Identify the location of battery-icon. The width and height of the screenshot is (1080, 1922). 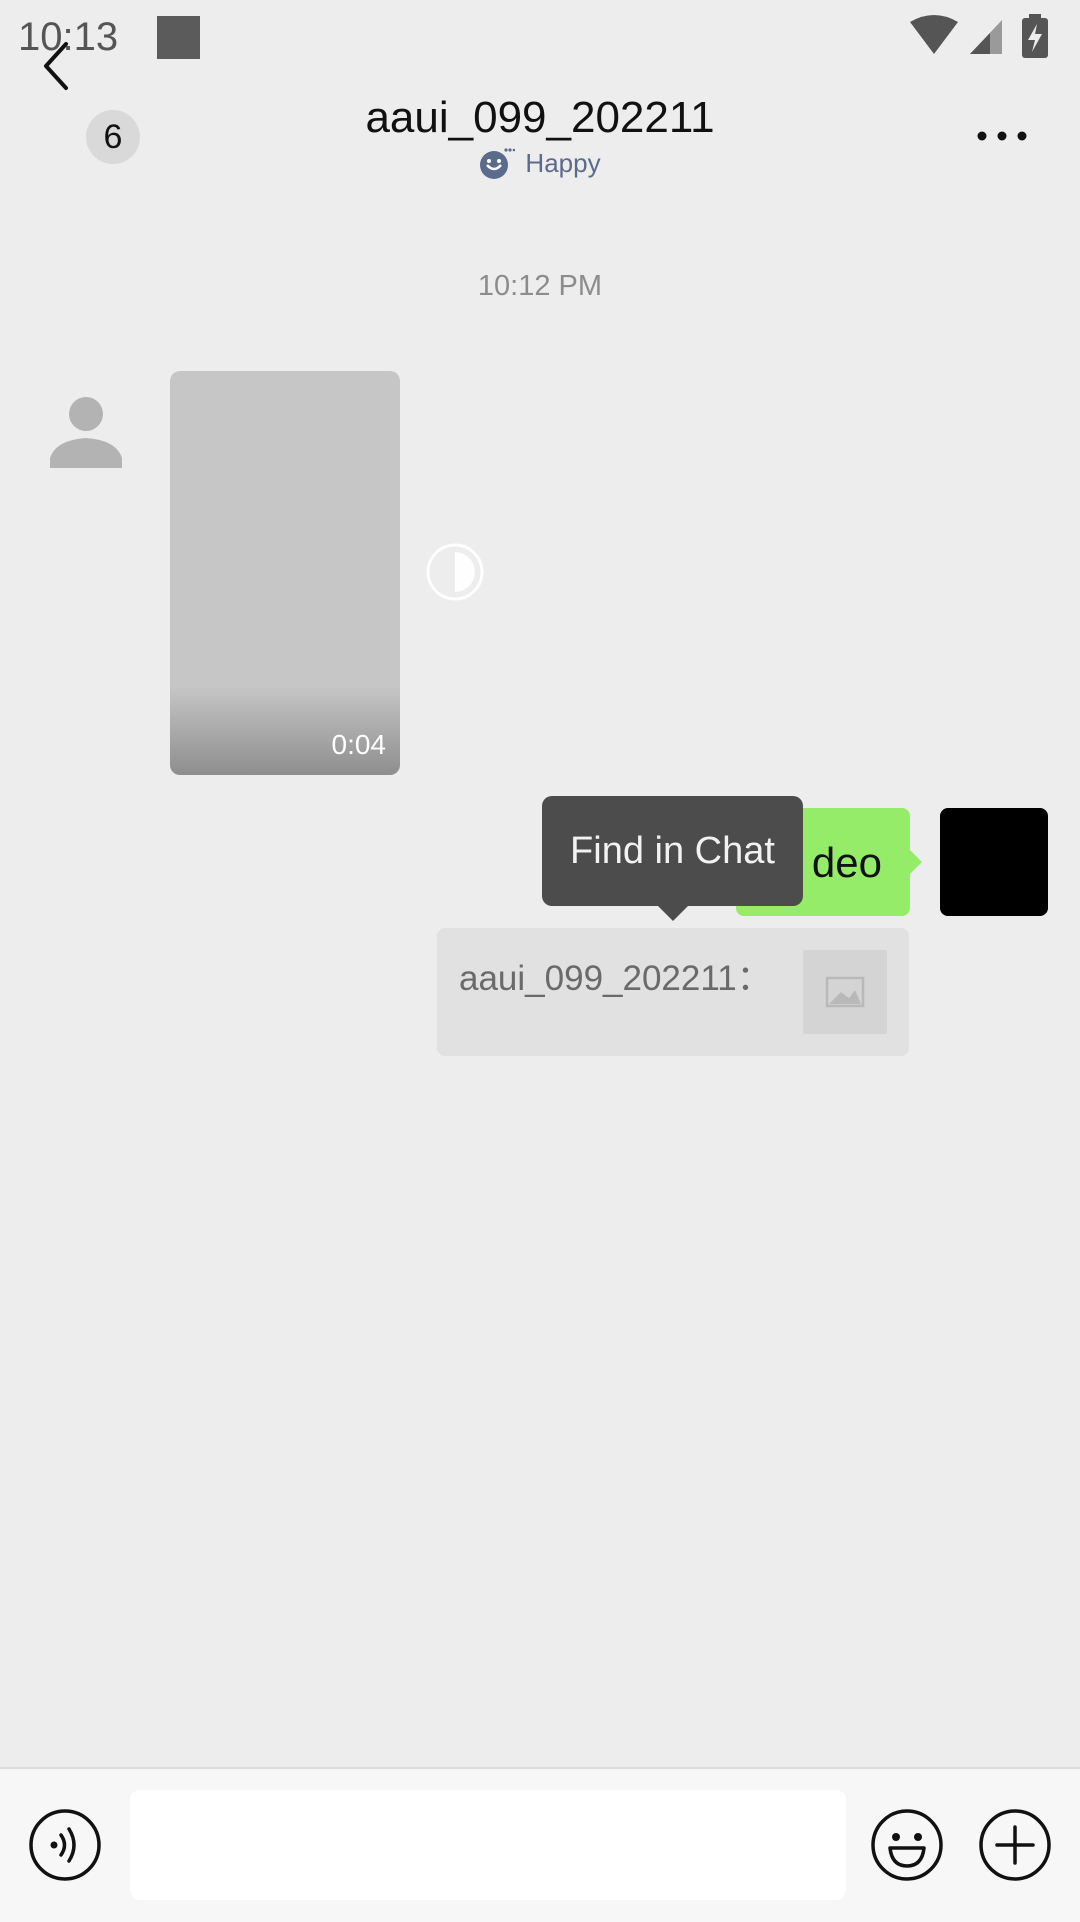
(1035, 36).